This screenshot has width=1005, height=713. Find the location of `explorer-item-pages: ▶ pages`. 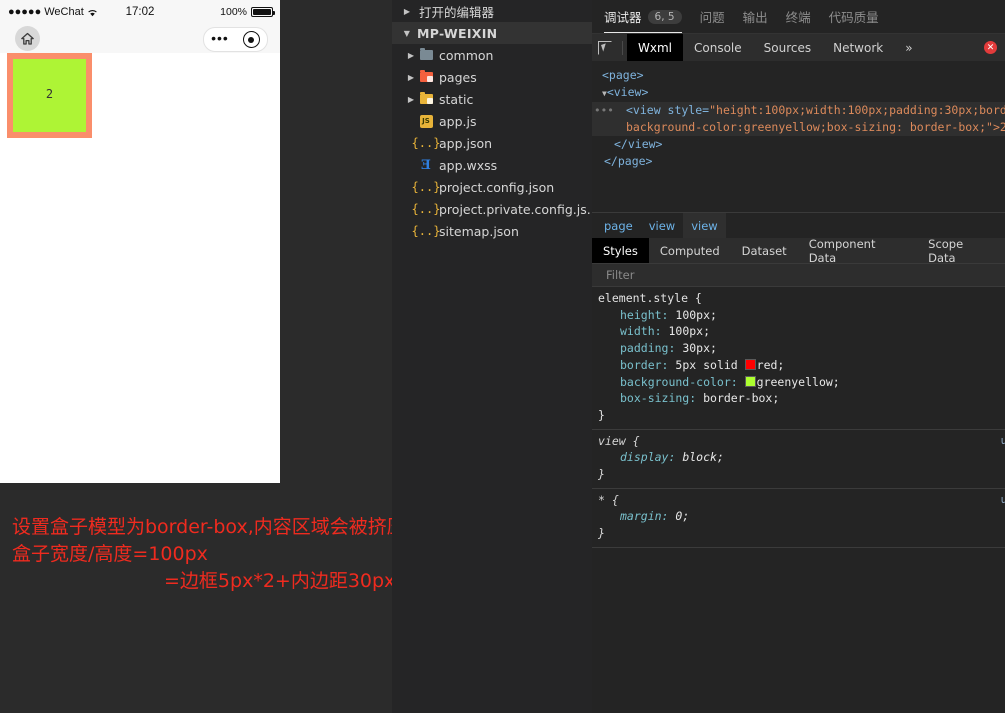

explorer-item-pages: ▶ pages is located at coordinates (492, 77).